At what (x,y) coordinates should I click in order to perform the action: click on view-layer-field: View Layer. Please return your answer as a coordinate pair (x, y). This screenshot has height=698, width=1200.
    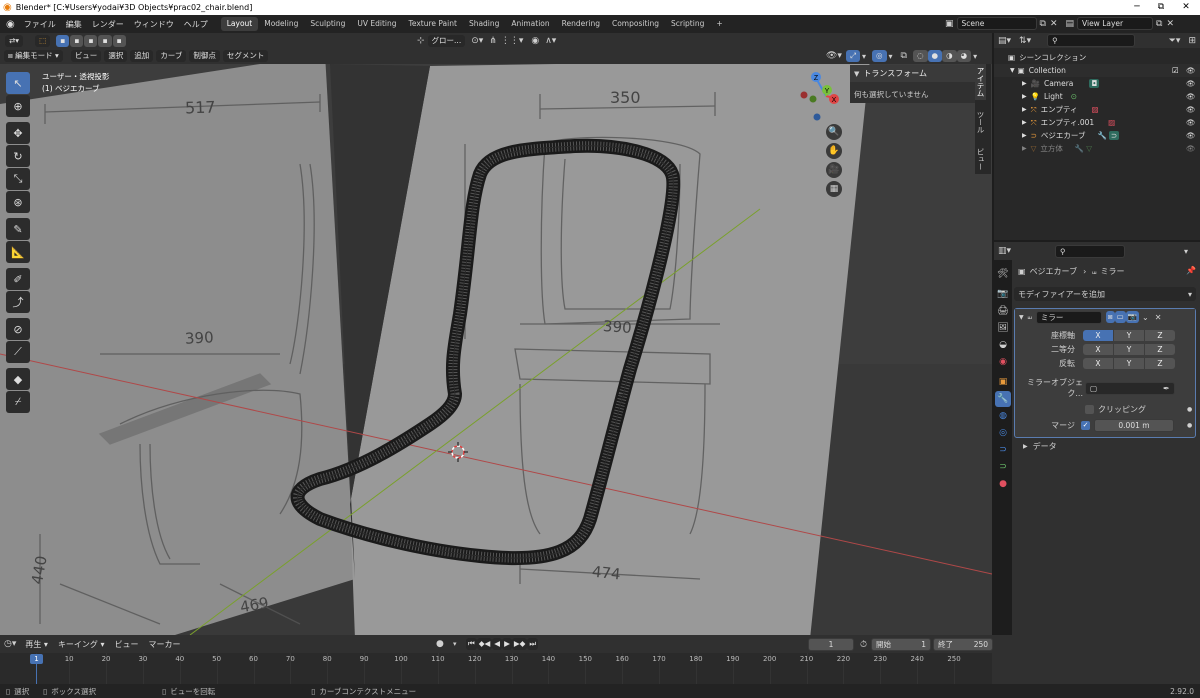
    Looking at the image, I should click on (1115, 23).